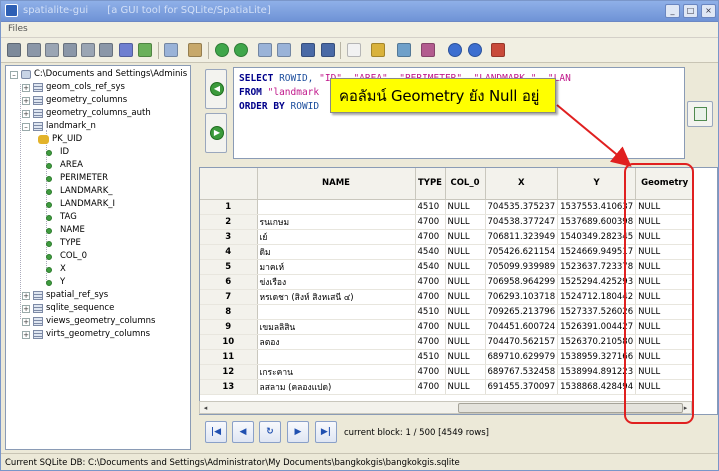  I want to click on tree-table: + spatial_ref_sys, so click(65, 295).